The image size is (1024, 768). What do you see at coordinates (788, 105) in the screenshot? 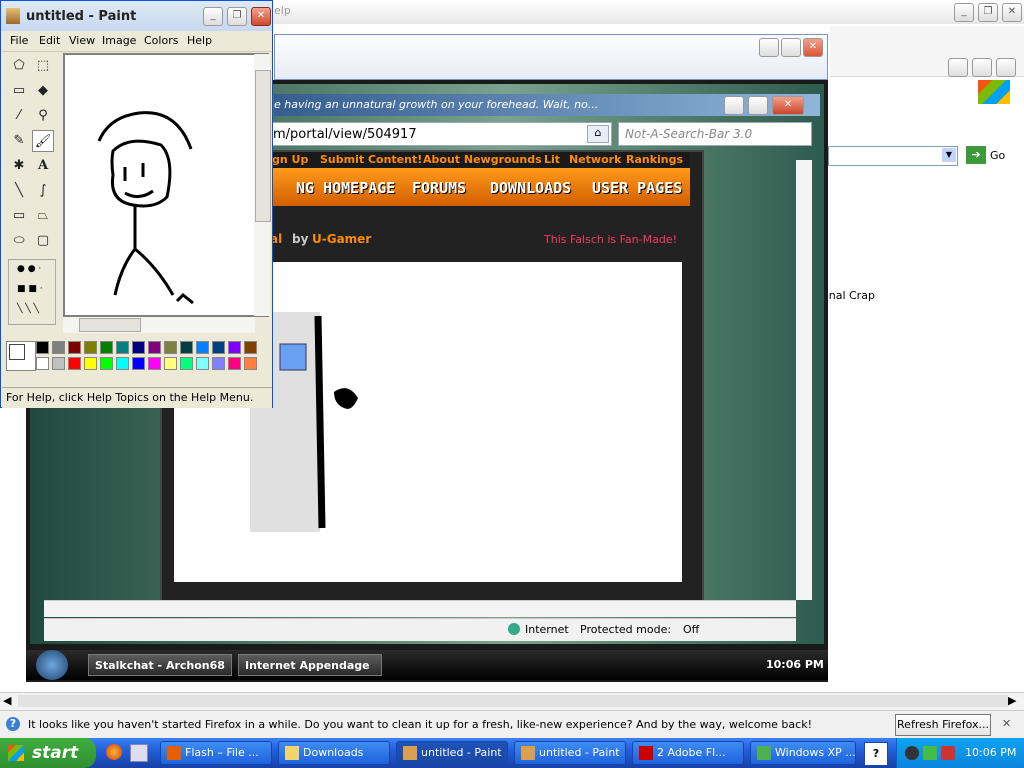
I see `banner-close-button: ✕` at bounding box center [788, 105].